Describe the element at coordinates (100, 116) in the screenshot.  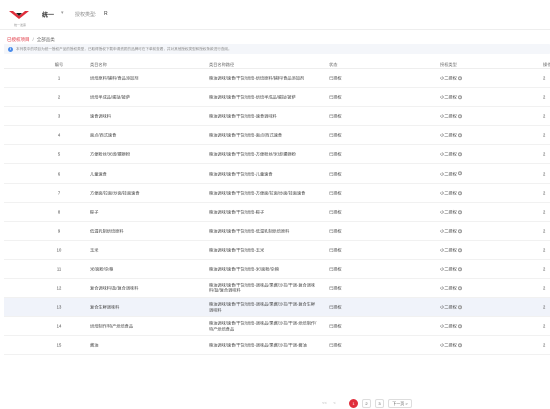
I see `row-category-name: 速食调味料` at that location.